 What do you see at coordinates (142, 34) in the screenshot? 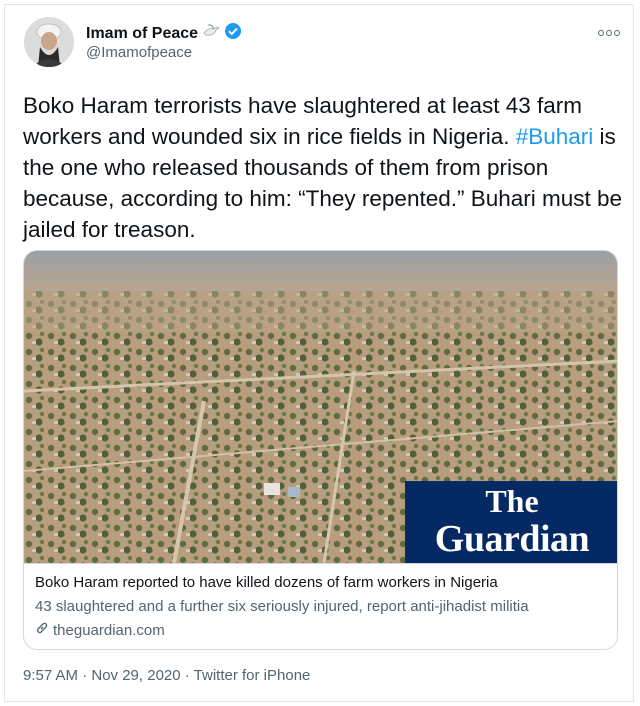
I see `display-name: Imam of Peace` at bounding box center [142, 34].